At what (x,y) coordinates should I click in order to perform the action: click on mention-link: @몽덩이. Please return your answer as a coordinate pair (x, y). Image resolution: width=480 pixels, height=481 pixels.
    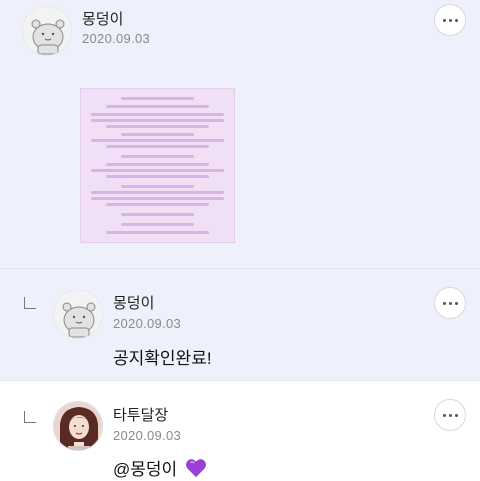
    Looking at the image, I should click on (145, 469).